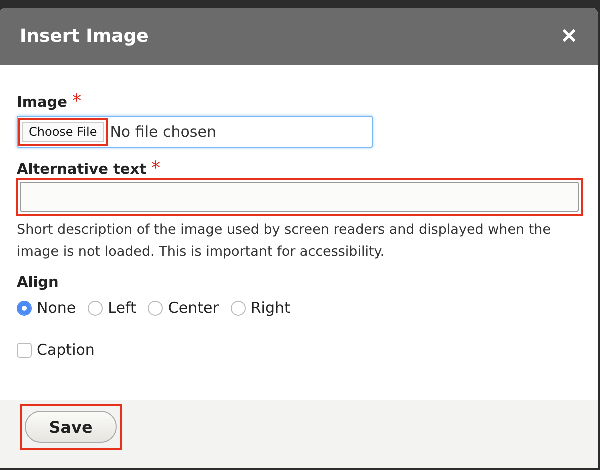  I want to click on close-button: ✕, so click(569, 36).